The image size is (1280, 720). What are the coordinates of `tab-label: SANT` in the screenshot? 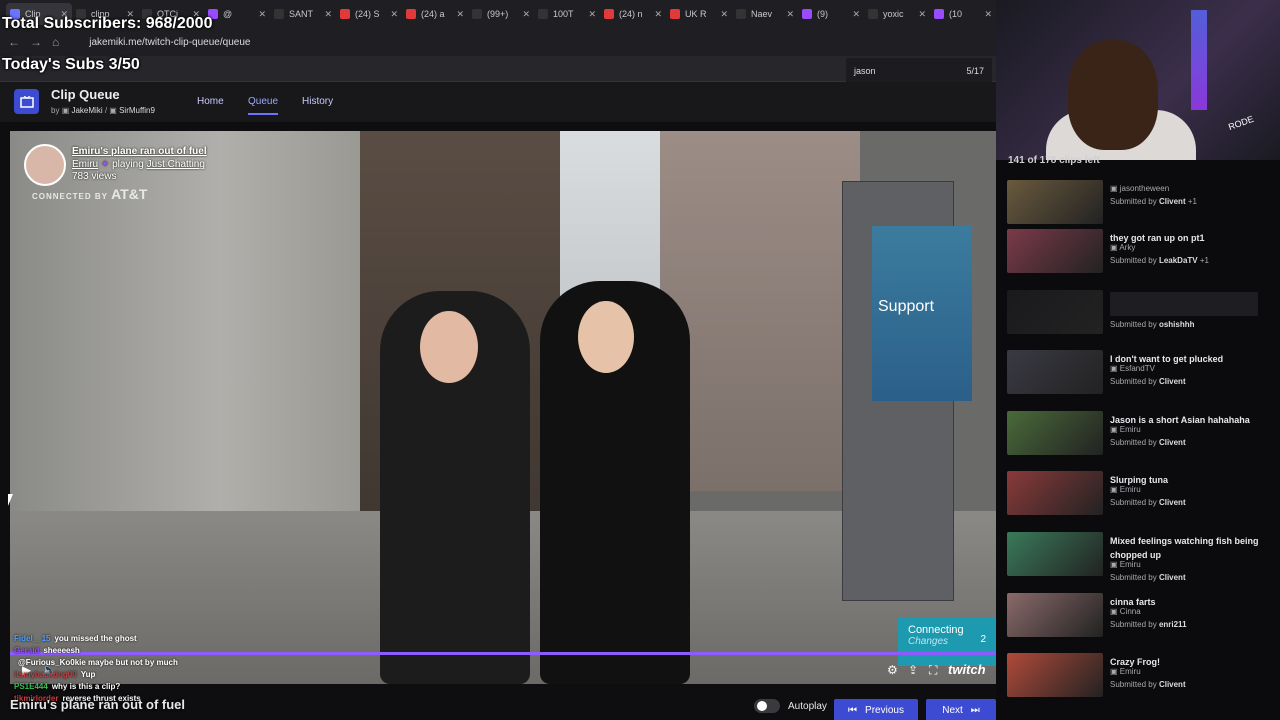 It's located at (301, 14).